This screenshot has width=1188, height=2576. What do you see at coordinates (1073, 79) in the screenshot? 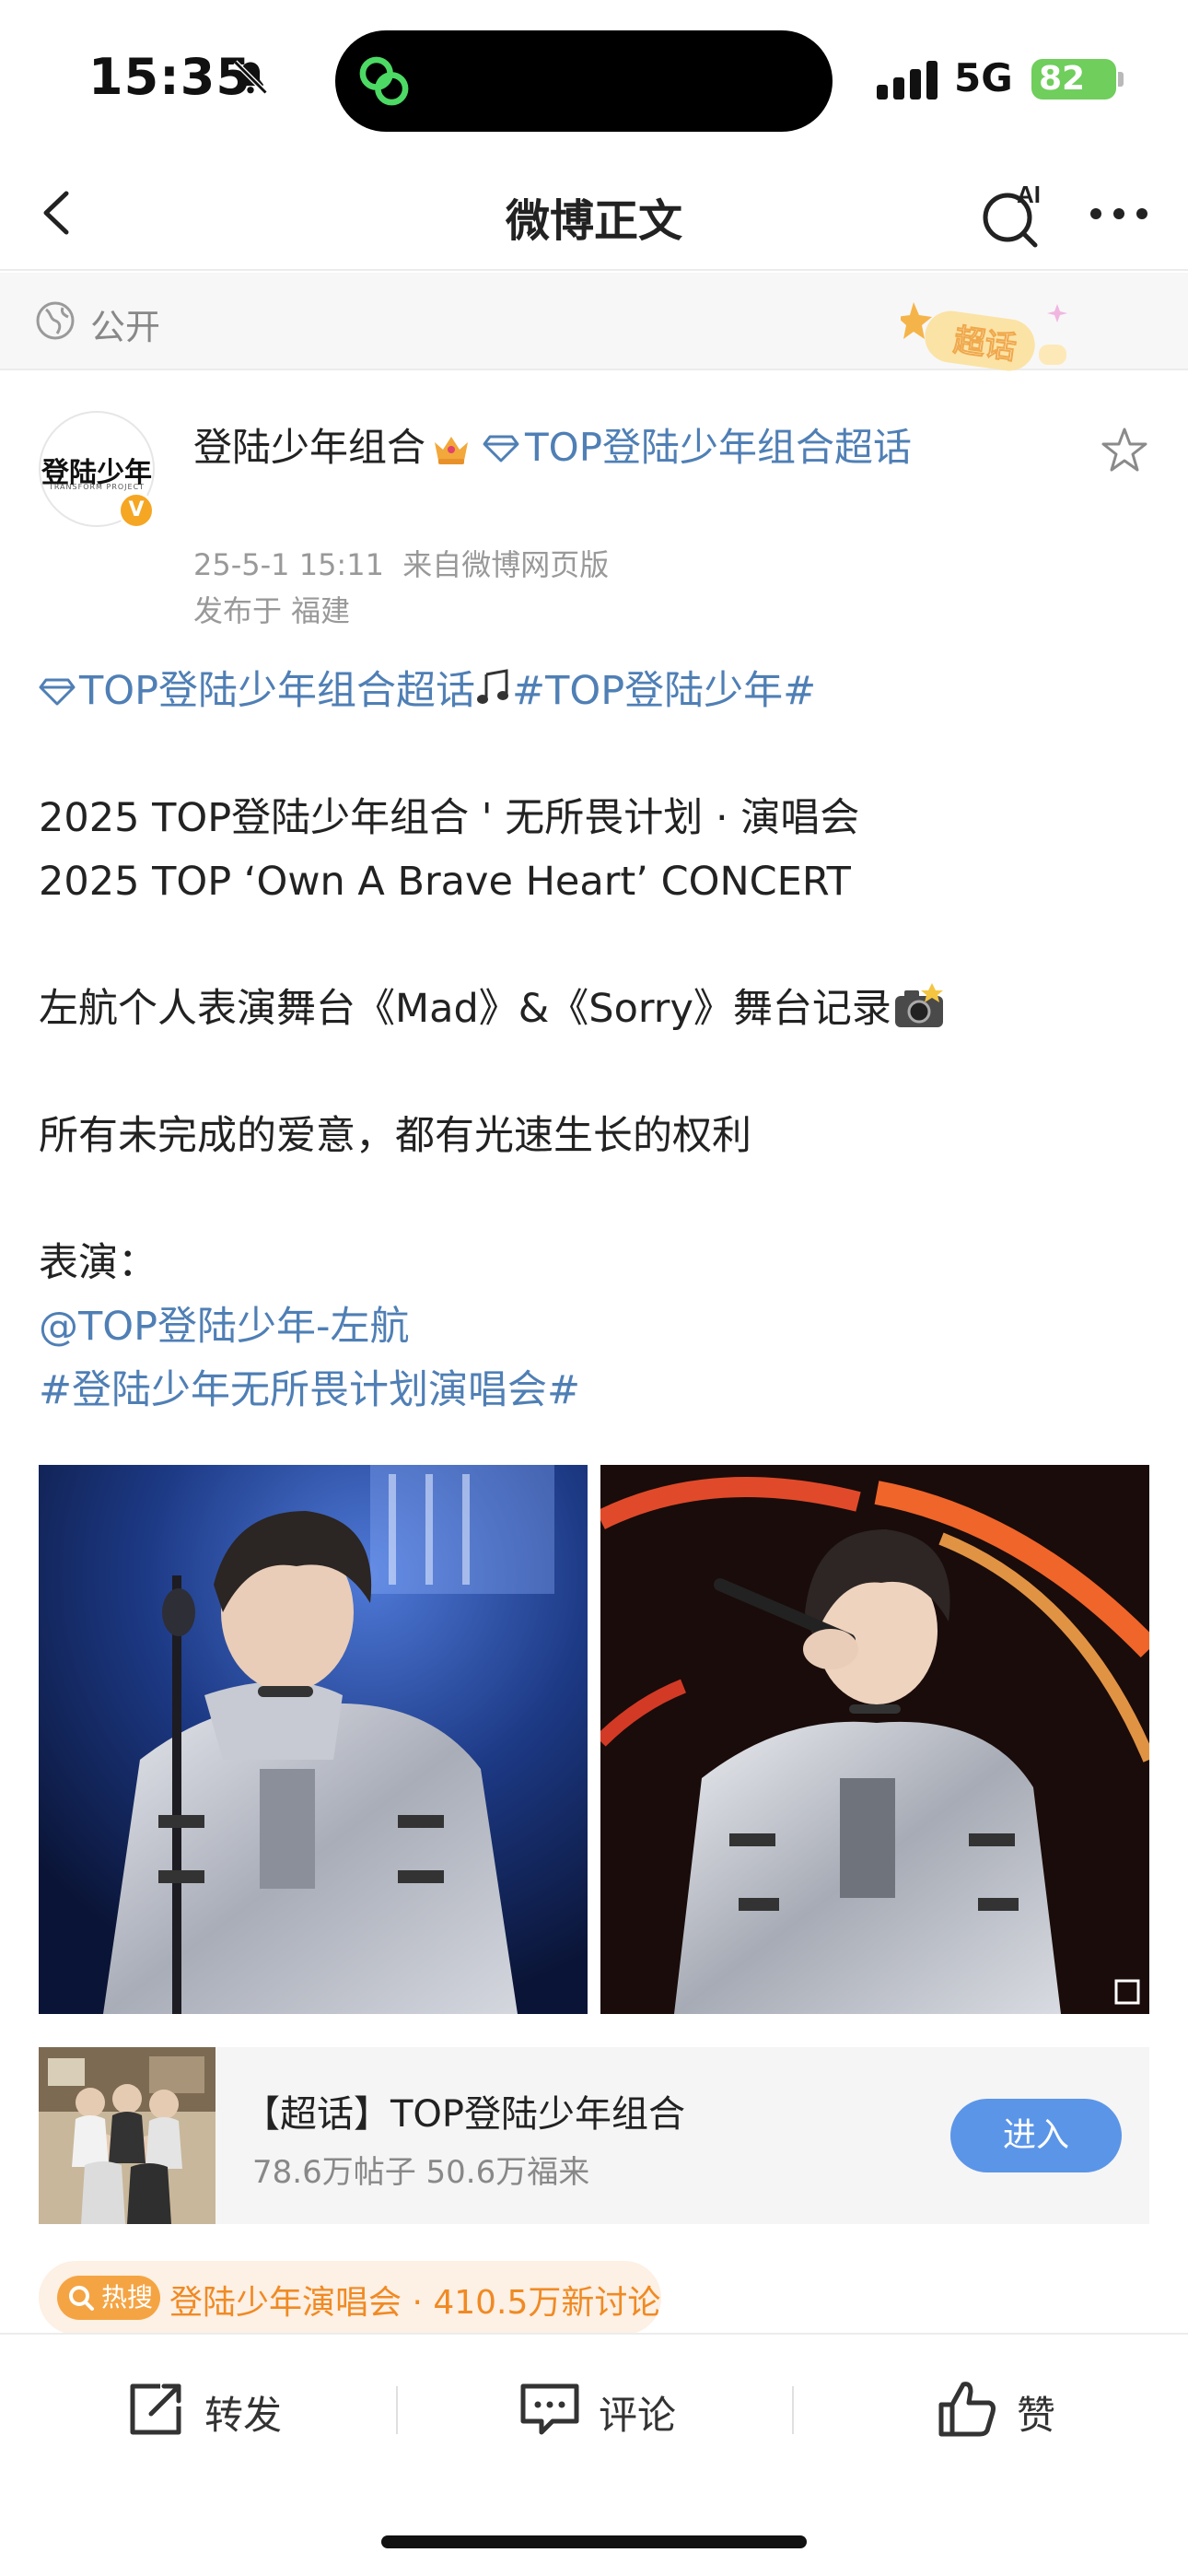
I see `battery-indicator: 82` at bounding box center [1073, 79].